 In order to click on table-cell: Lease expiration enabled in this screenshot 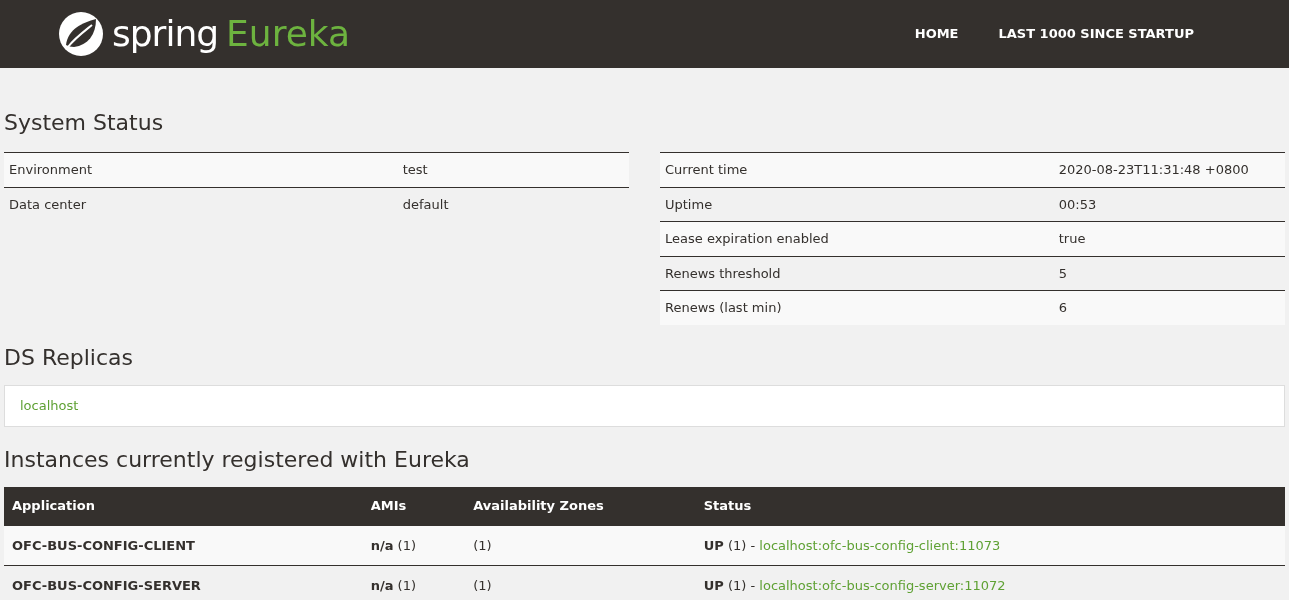, I will do `click(857, 239)`.